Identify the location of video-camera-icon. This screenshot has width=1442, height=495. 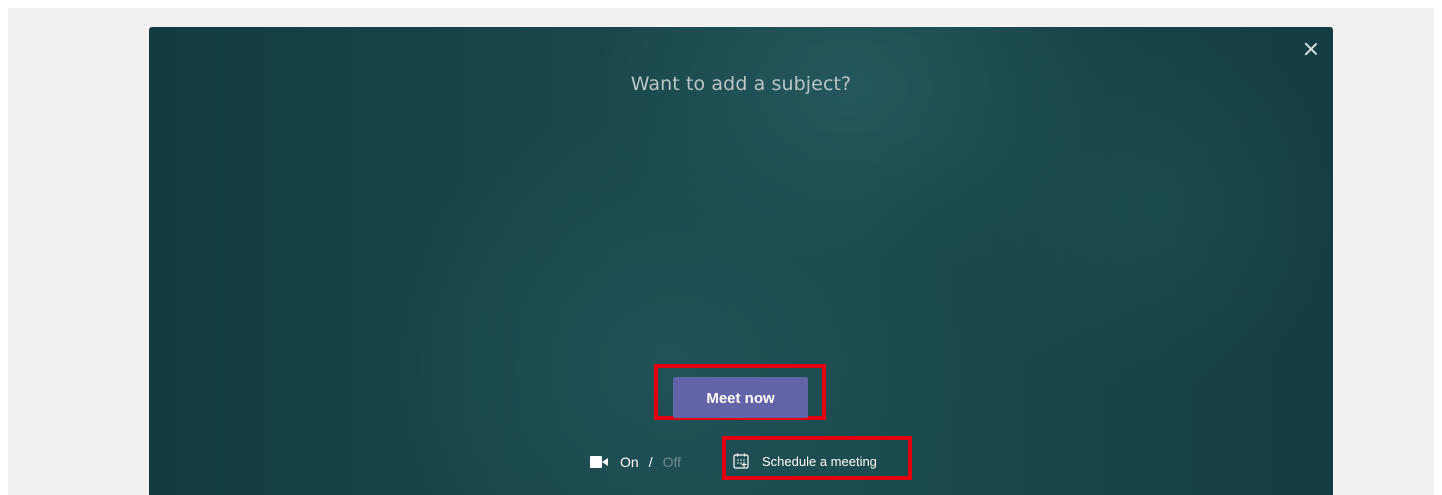
(600, 462).